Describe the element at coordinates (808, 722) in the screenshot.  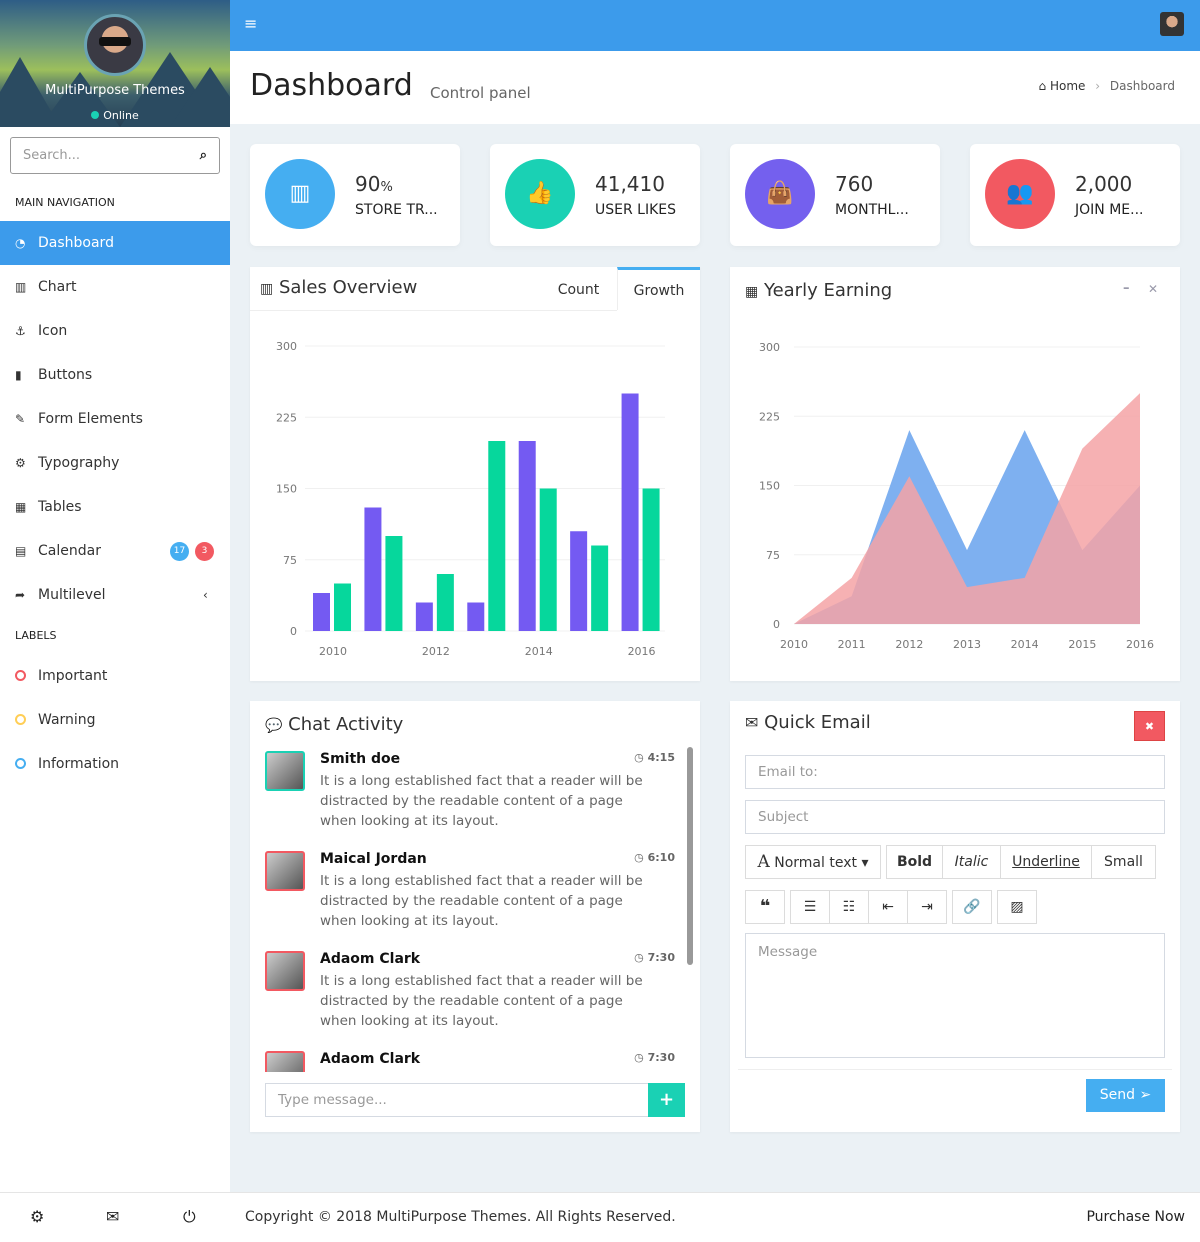
I see `quick-email-title: ✉ Quick Email` at that location.